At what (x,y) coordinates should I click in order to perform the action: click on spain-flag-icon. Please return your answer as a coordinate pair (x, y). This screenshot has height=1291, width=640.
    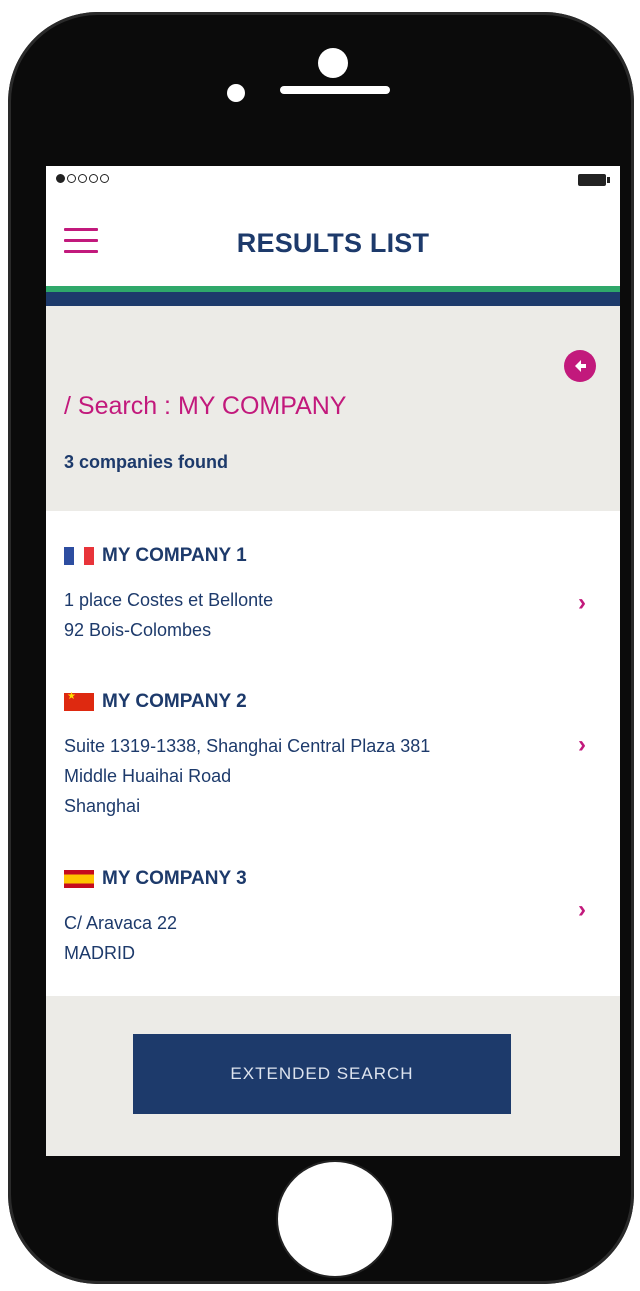
    Looking at the image, I should click on (79, 879).